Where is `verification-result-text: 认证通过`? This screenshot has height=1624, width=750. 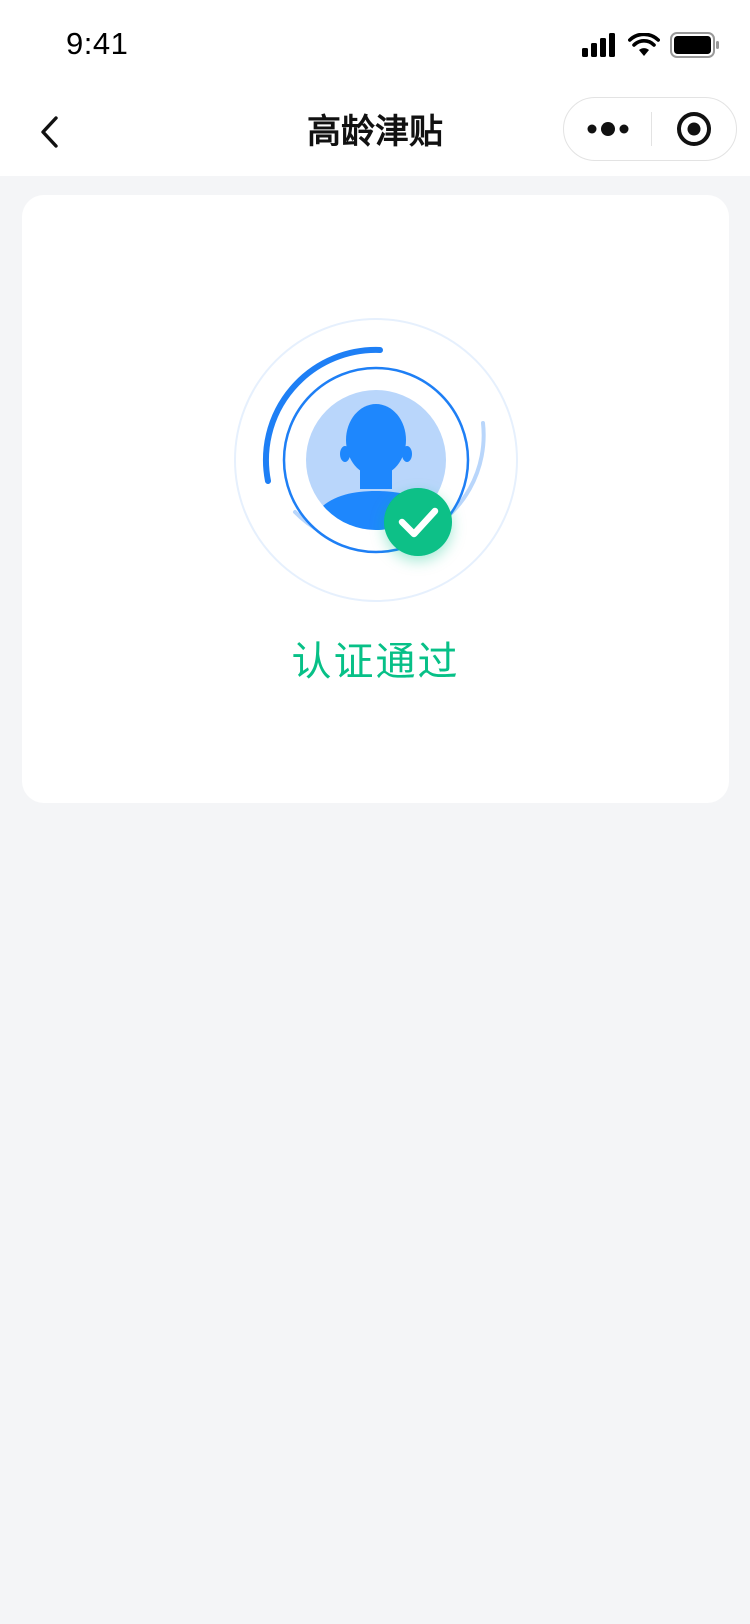
verification-result-text: 认证通过 is located at coordinates (375, 662).